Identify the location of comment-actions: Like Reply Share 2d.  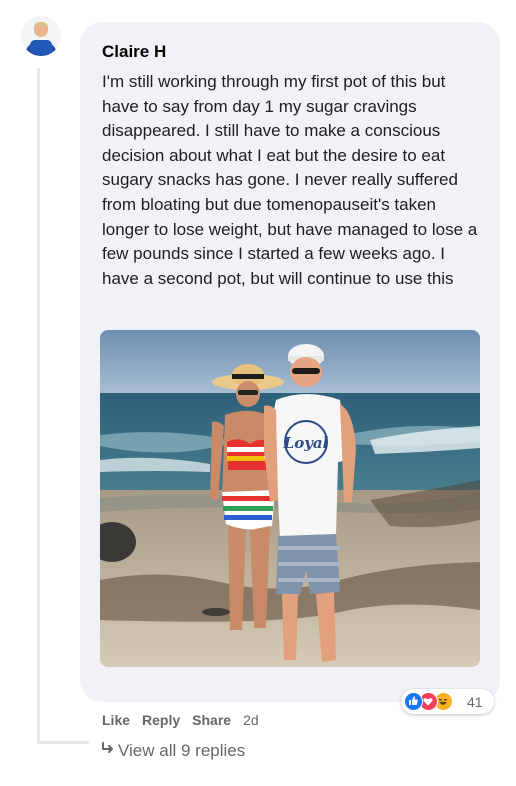
(180, 720).